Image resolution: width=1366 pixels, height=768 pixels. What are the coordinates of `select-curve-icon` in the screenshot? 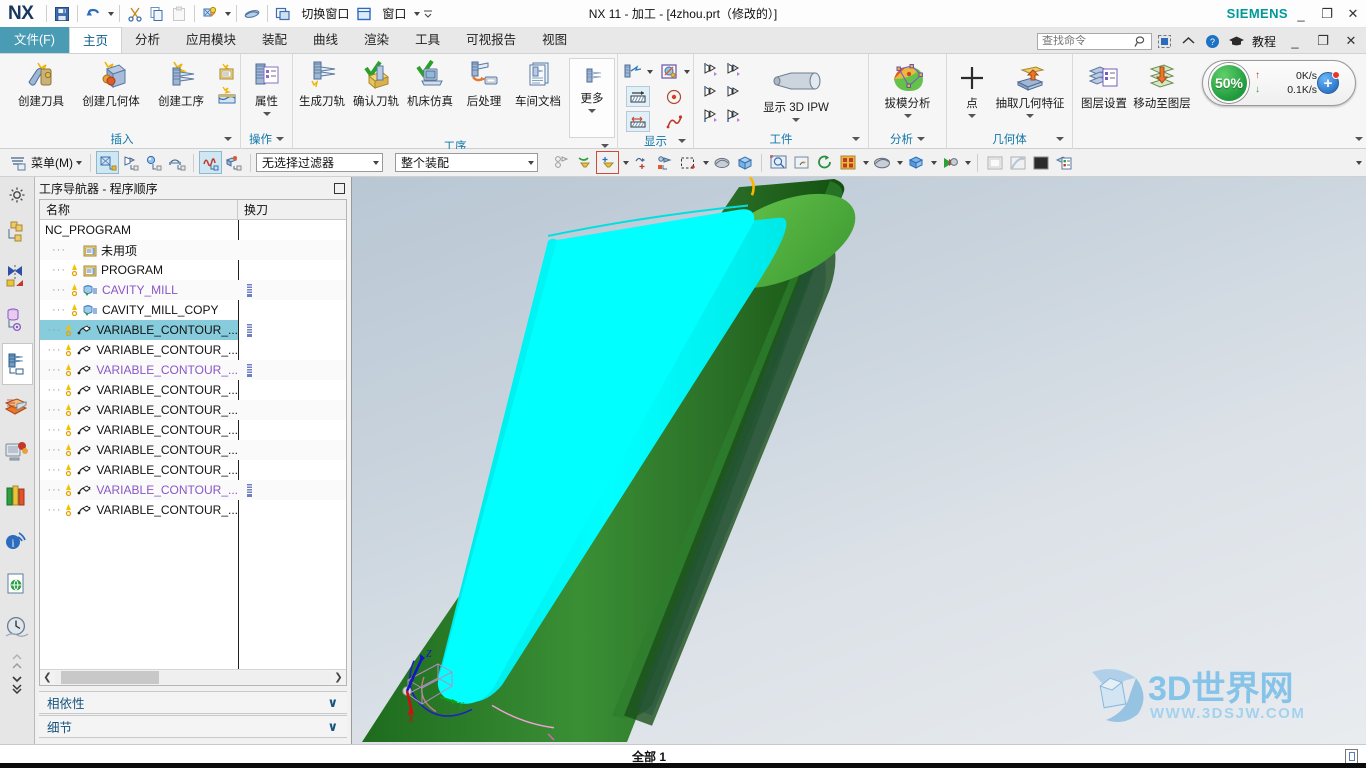 It's located at (210, 162).